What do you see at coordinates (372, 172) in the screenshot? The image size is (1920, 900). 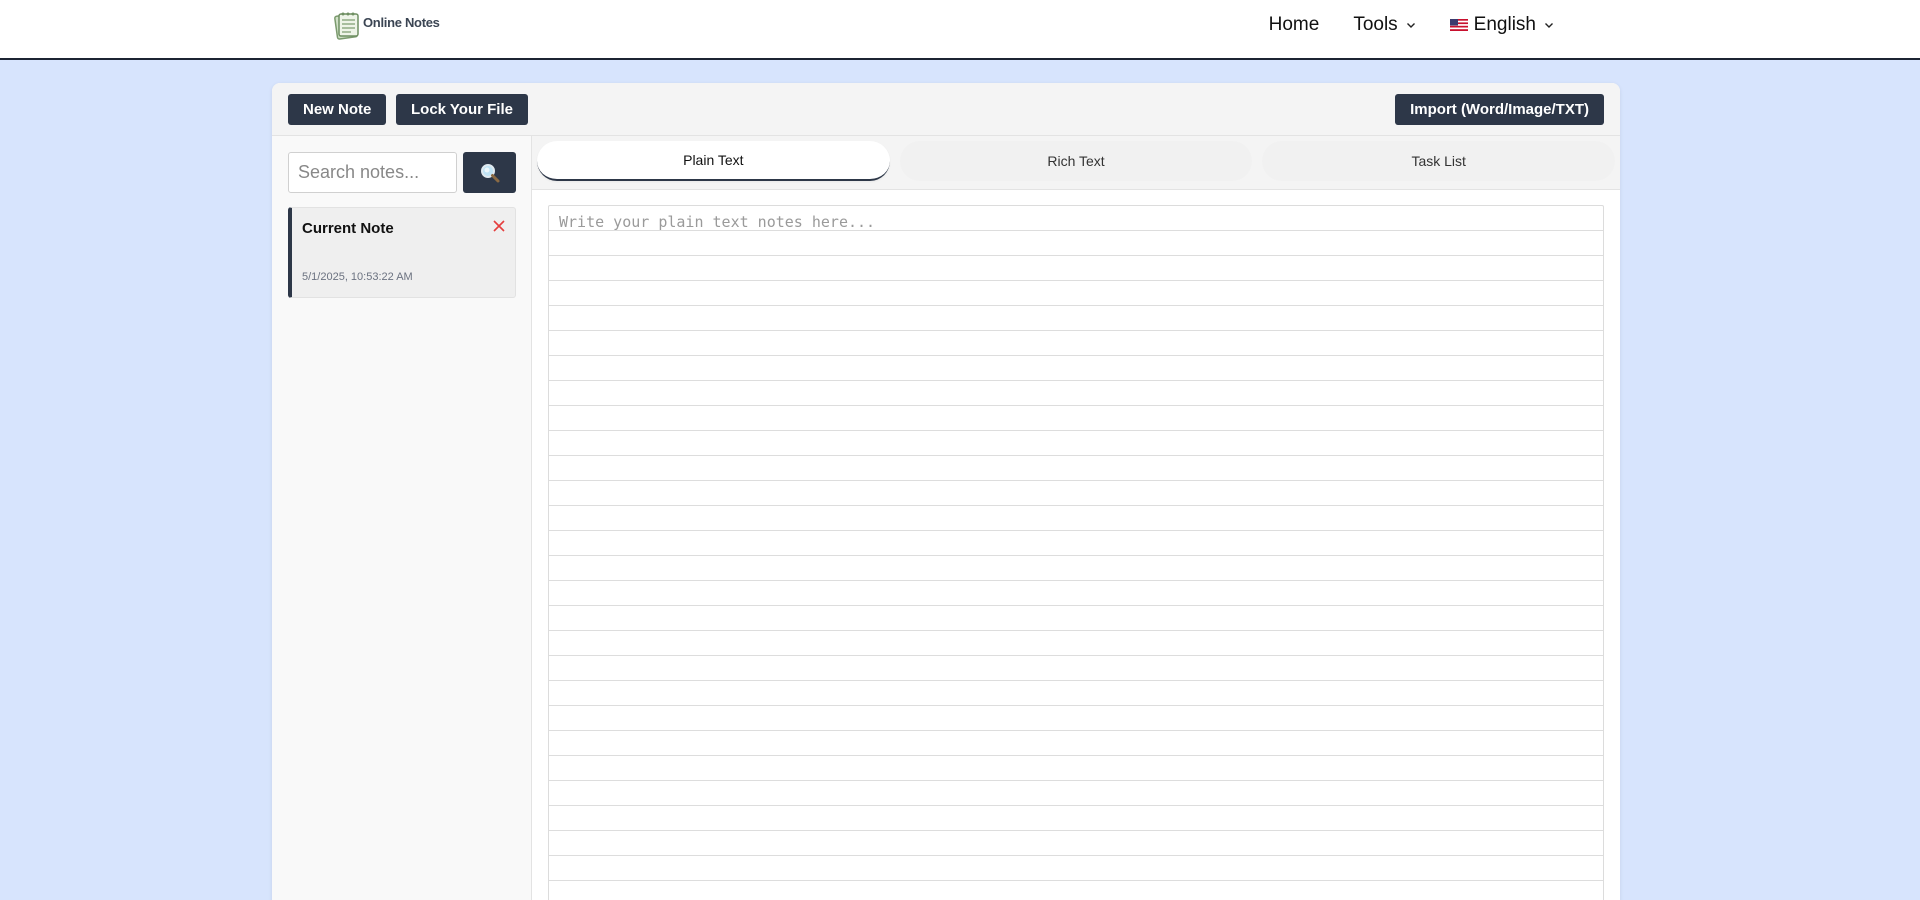 I see `search-input` at bounding box center [372, 172].